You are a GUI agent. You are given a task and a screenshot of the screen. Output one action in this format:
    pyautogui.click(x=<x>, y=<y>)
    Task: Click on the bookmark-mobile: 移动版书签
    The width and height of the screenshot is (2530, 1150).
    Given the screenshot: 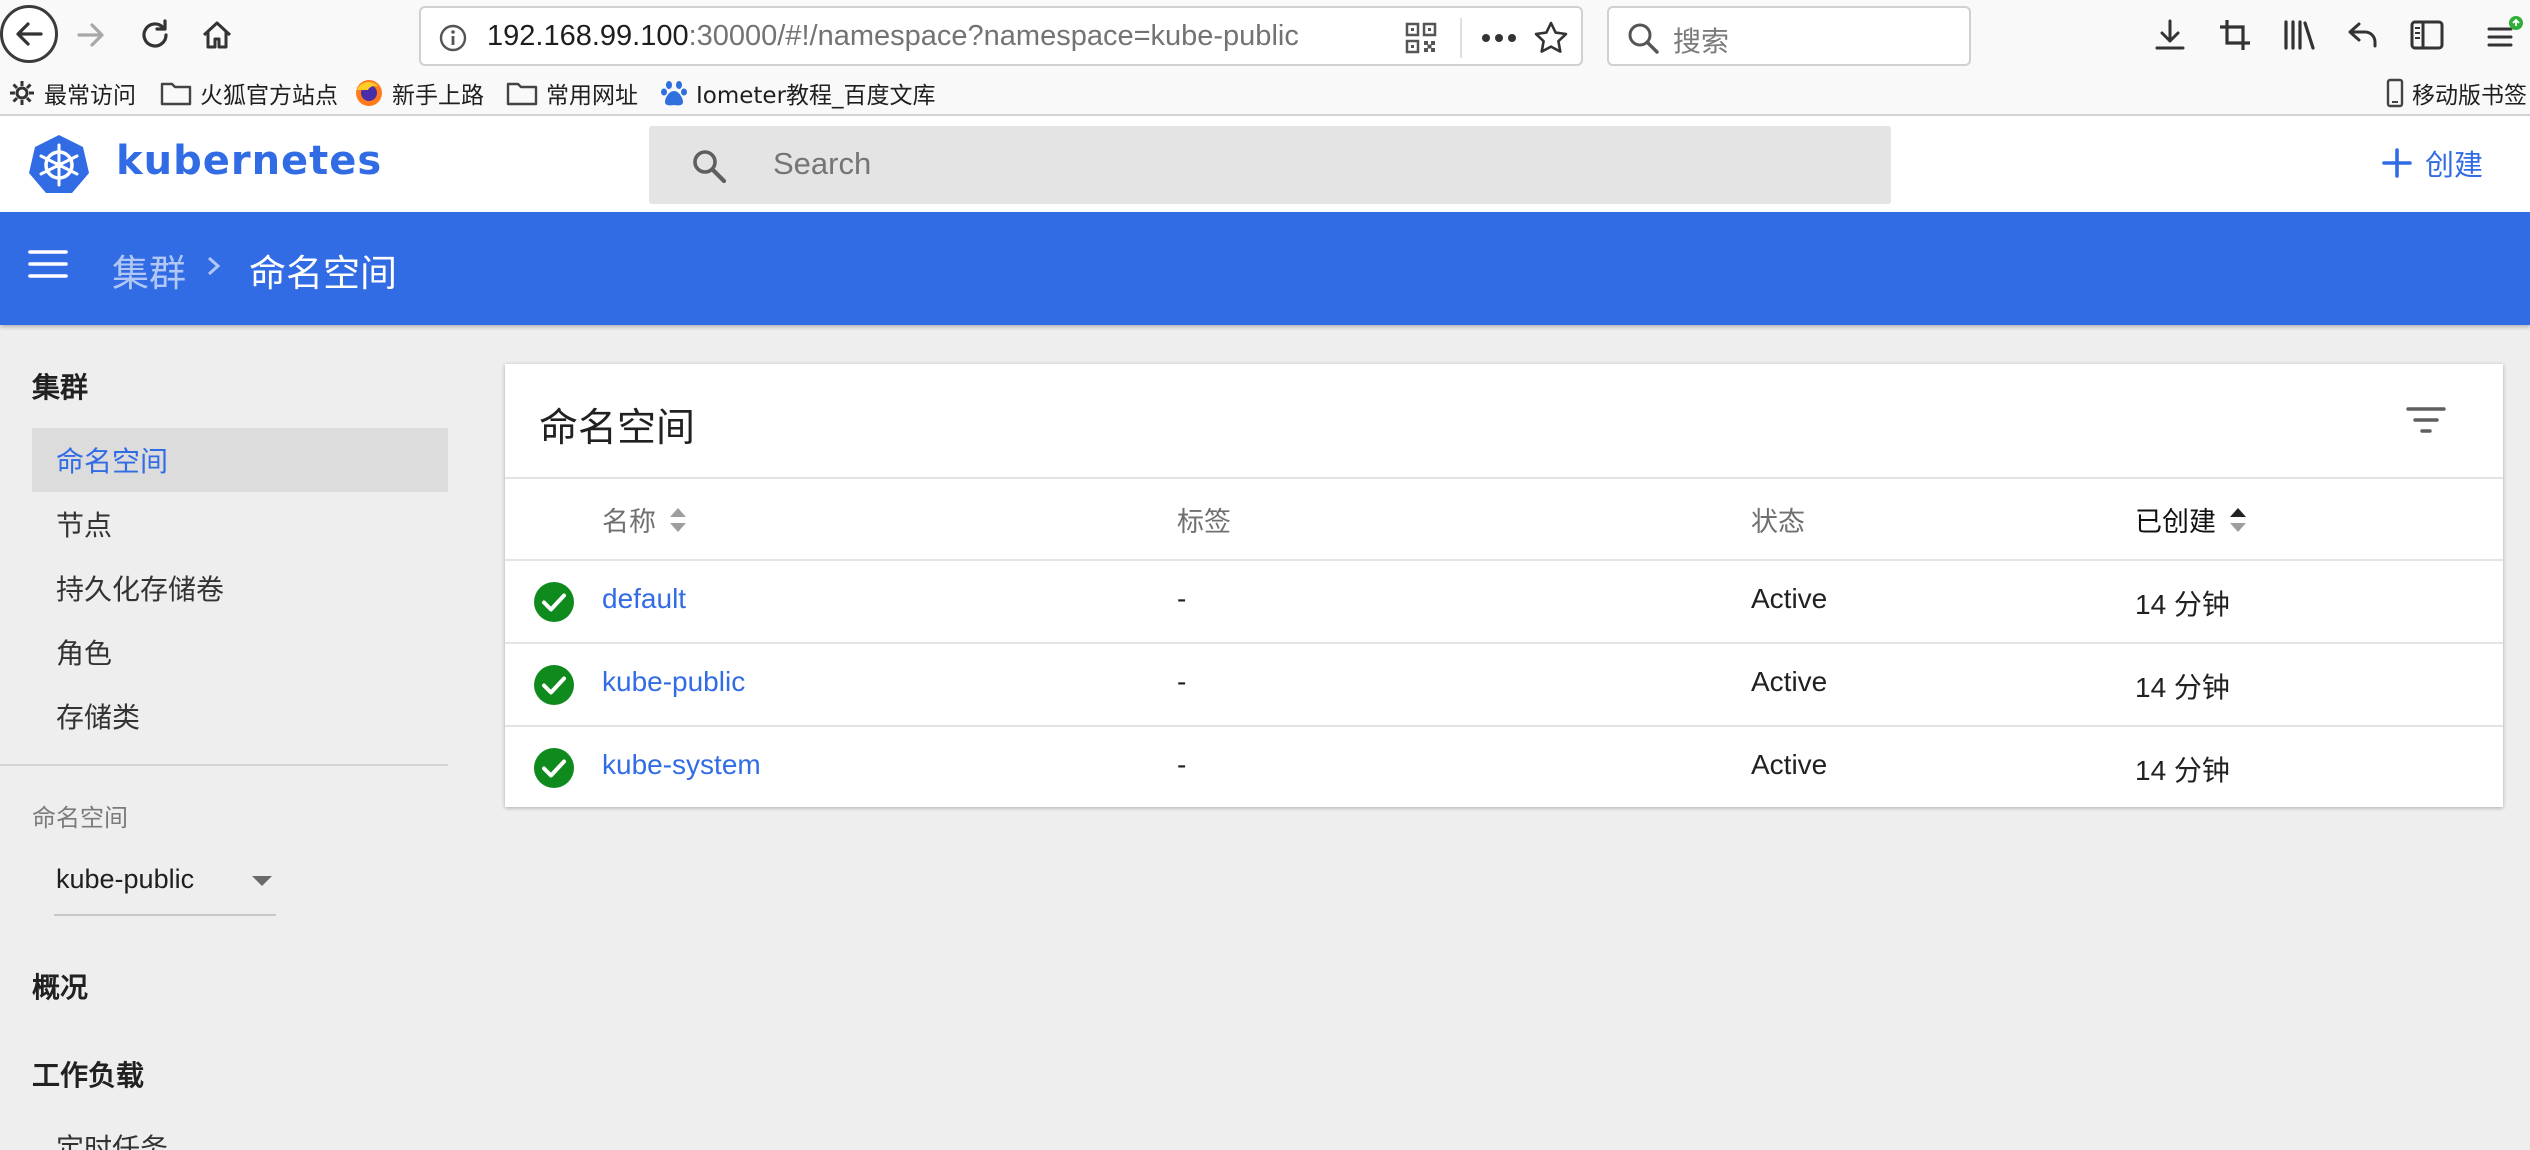 What is the action you would take?
    pyautogui.click(x=2456, y=93)
    